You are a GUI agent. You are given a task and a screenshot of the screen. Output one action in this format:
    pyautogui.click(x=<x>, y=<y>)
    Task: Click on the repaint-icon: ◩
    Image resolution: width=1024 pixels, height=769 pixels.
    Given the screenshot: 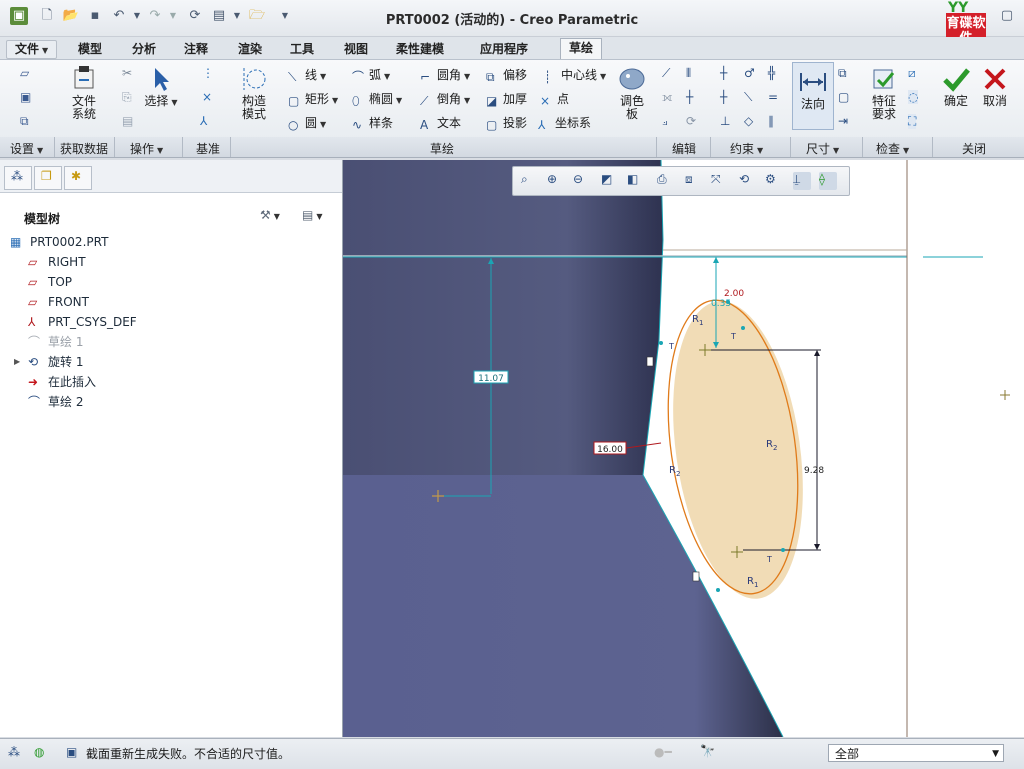 What is the action you would take?
    pyautogui.click(x=610, y=181)
    